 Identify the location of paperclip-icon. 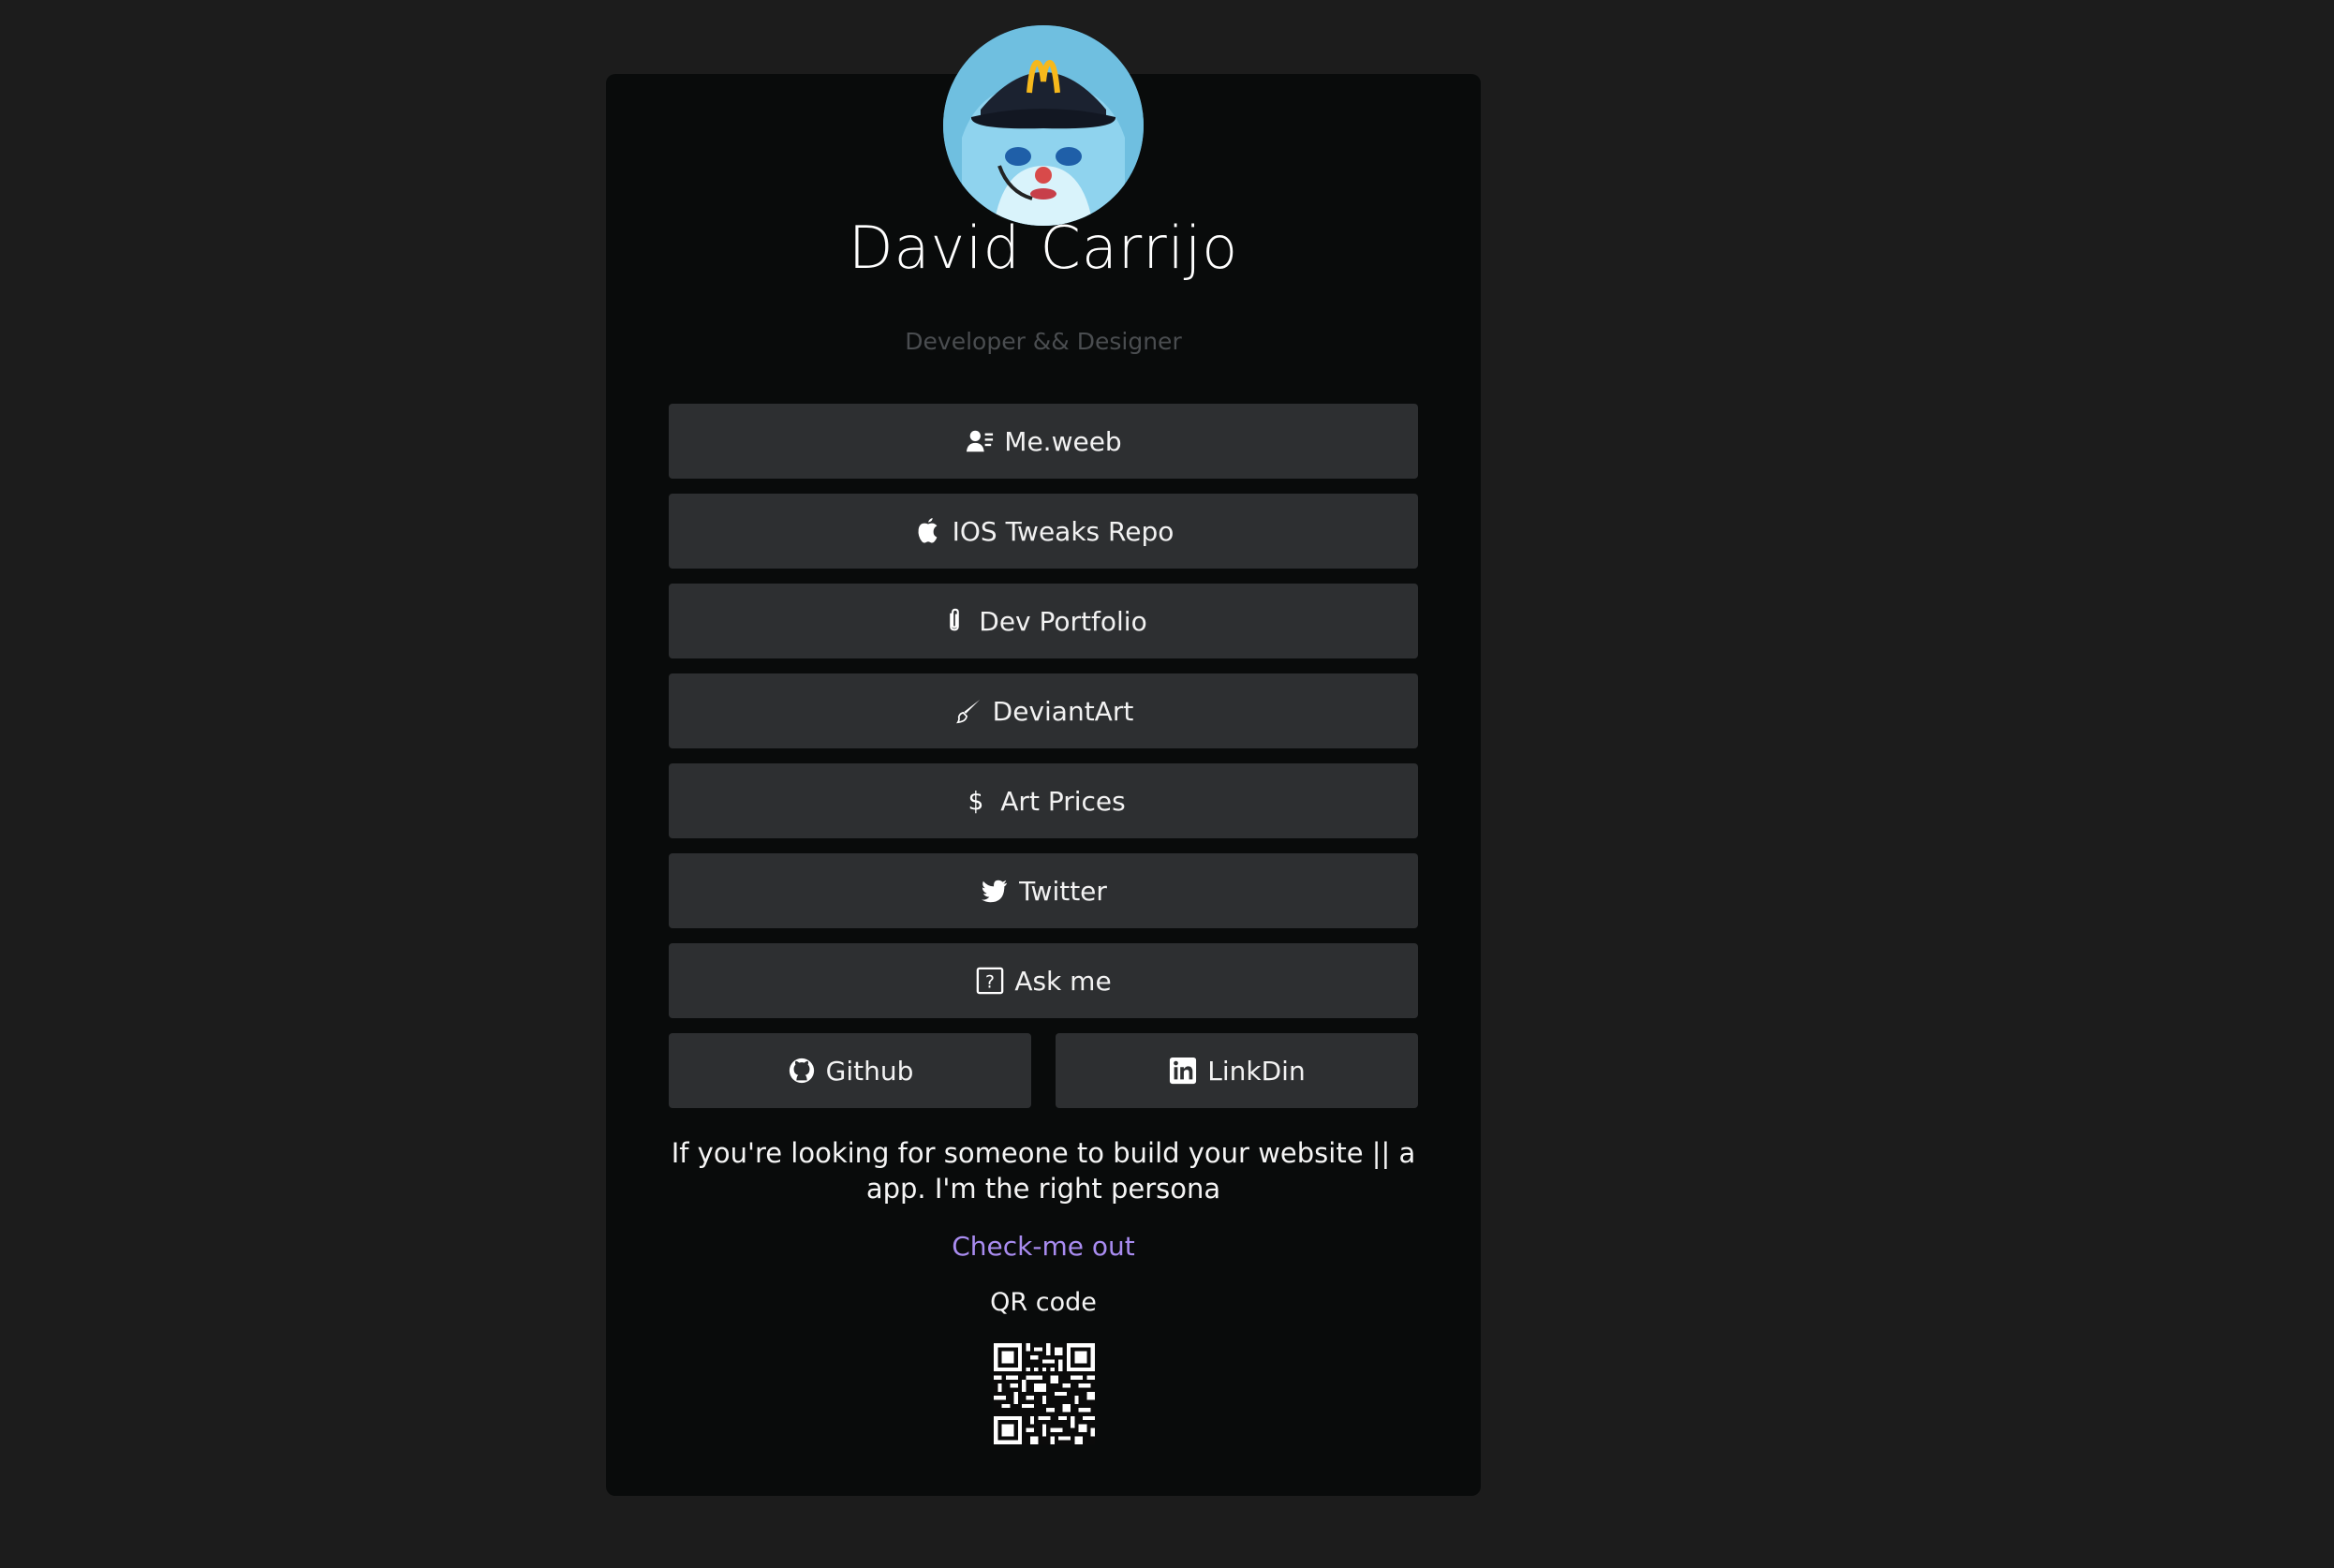
(954, 621).